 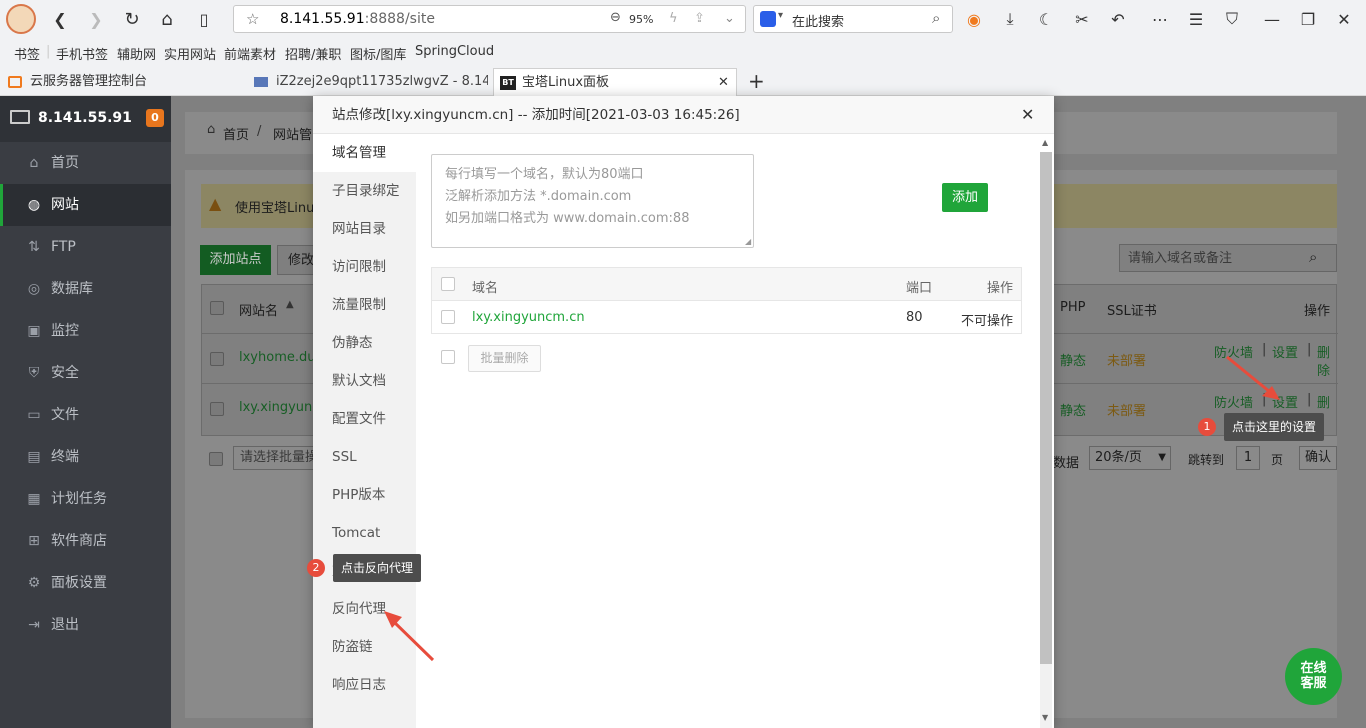 What do you see at coordinates (504, 358) in the screenshot?
I see `batch-delete-button: 批量删除` at bounding box center [504, 358].